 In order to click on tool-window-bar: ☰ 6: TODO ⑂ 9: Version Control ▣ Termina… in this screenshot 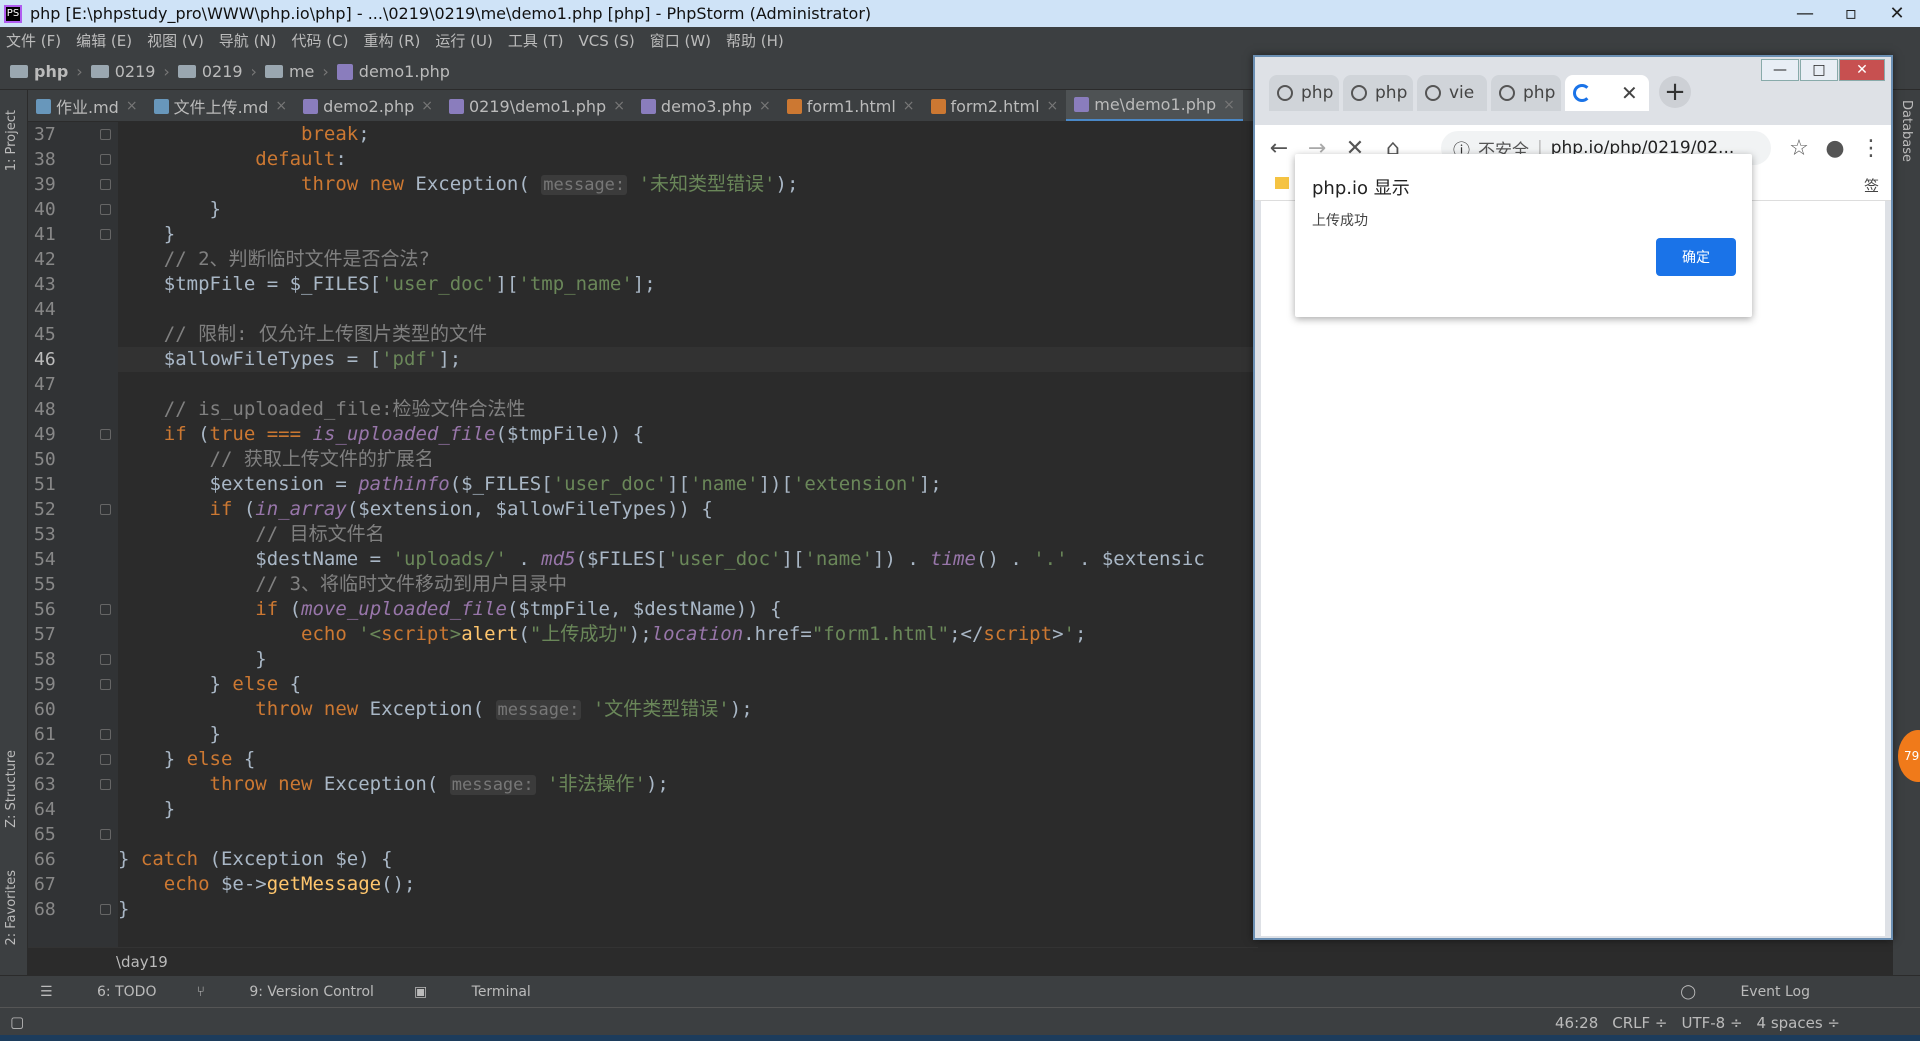, I will do `click(960, 991)`.